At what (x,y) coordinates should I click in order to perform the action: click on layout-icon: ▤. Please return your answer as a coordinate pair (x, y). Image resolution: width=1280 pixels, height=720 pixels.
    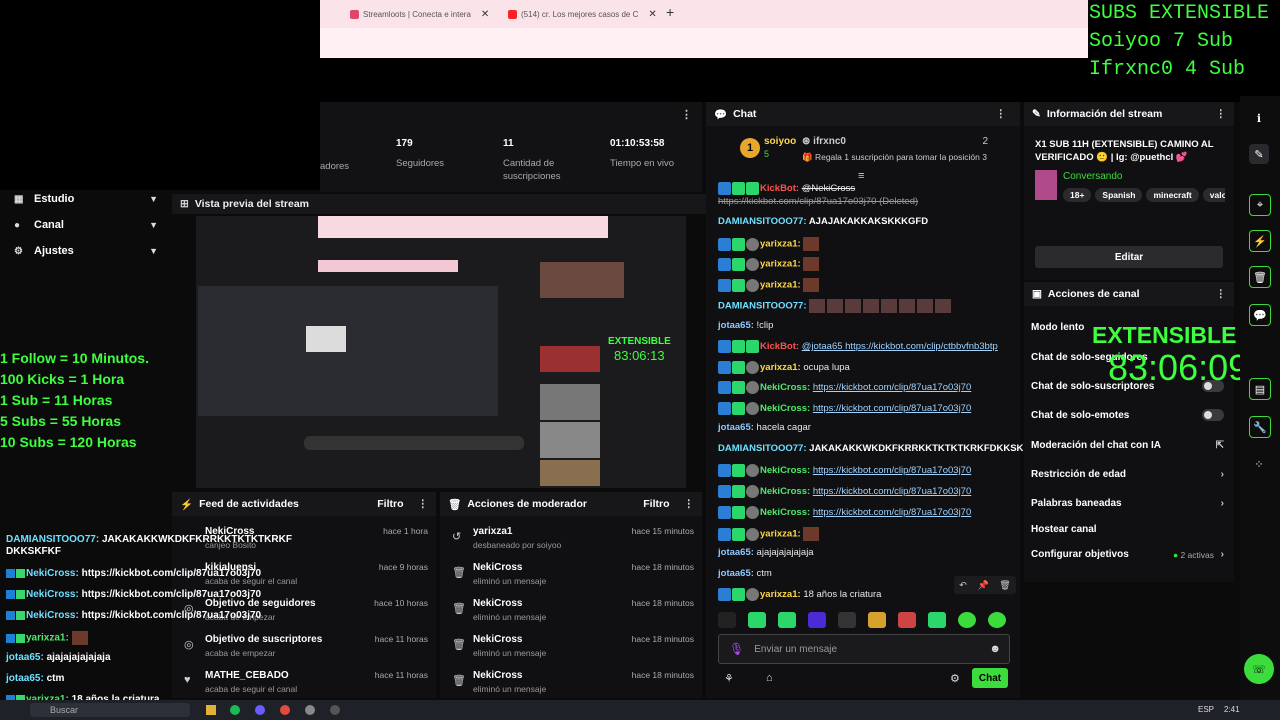
    Looking at the image, I should click on (1260, 389).